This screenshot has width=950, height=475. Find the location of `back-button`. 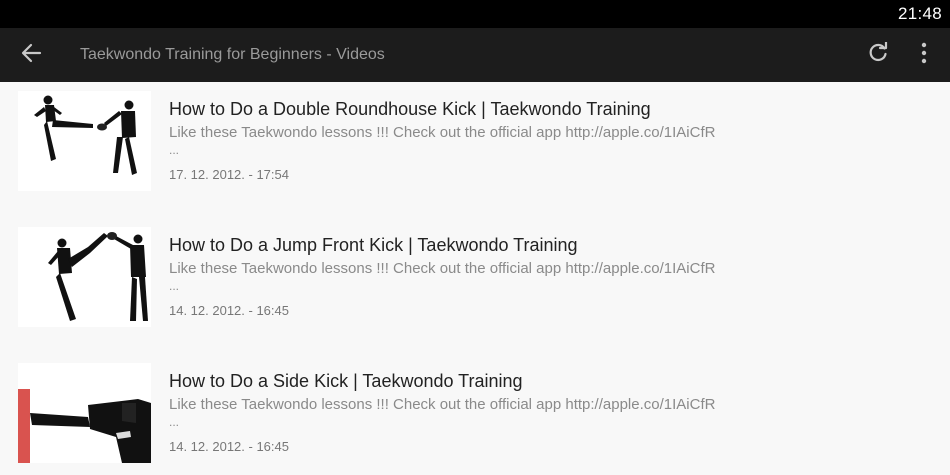

back-button is located at coordinates (31, 55).